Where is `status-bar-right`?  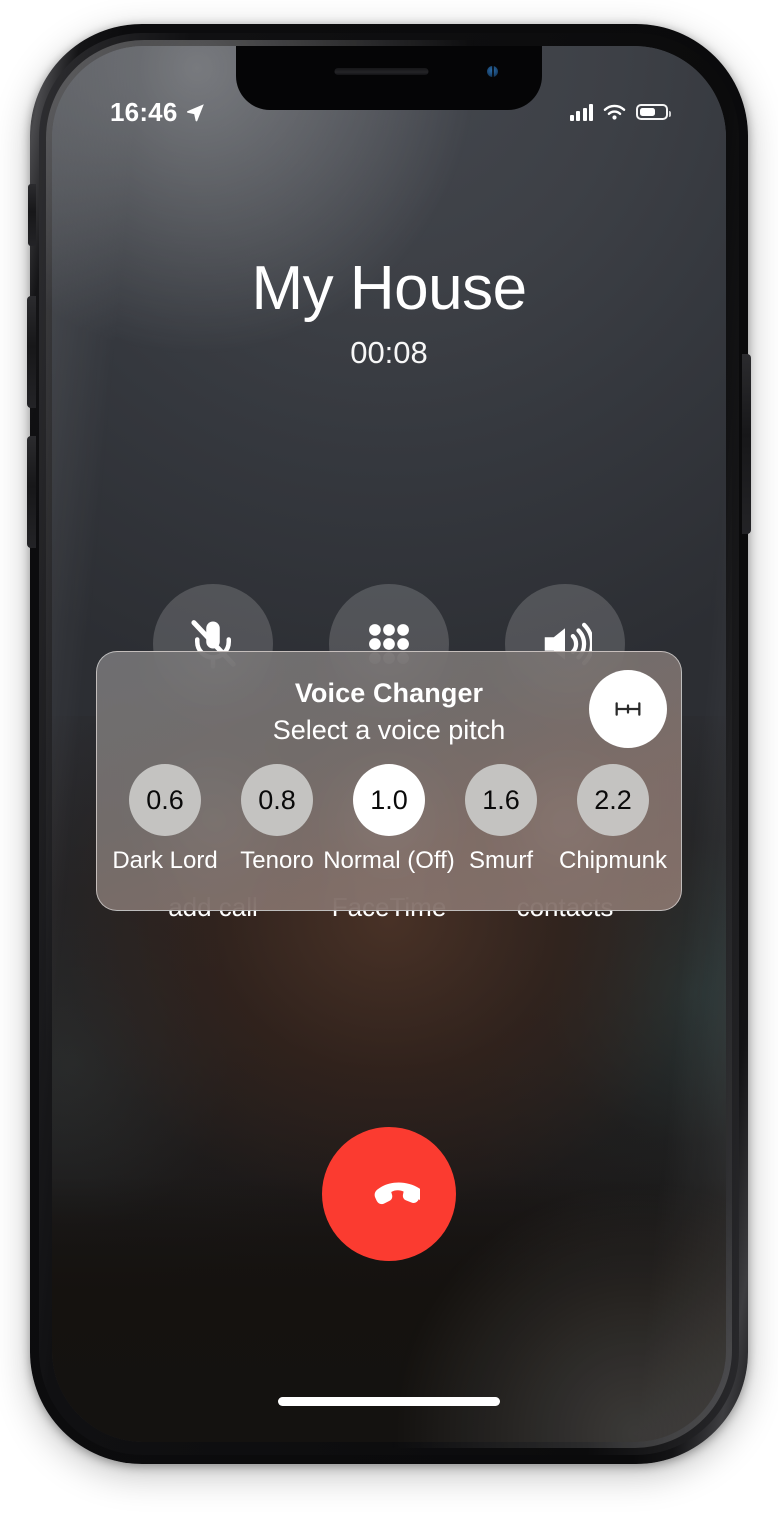
status-bar-right is located at coordinates (620, 112).